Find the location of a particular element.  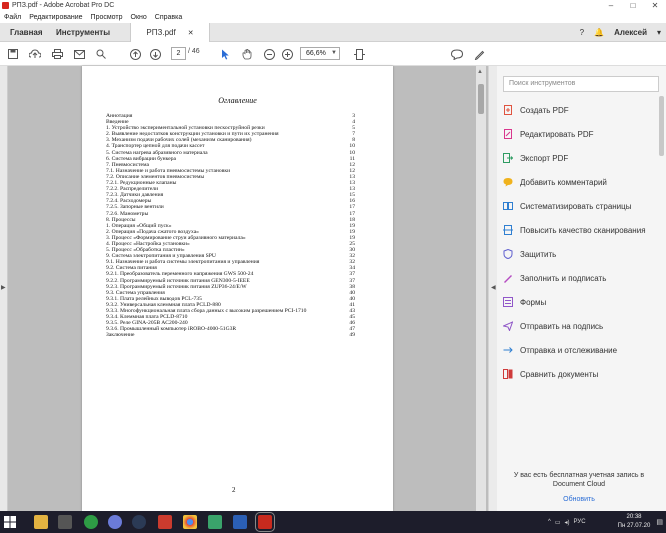

toc-row: Заключение 49 is located at coordinates (230, 335).